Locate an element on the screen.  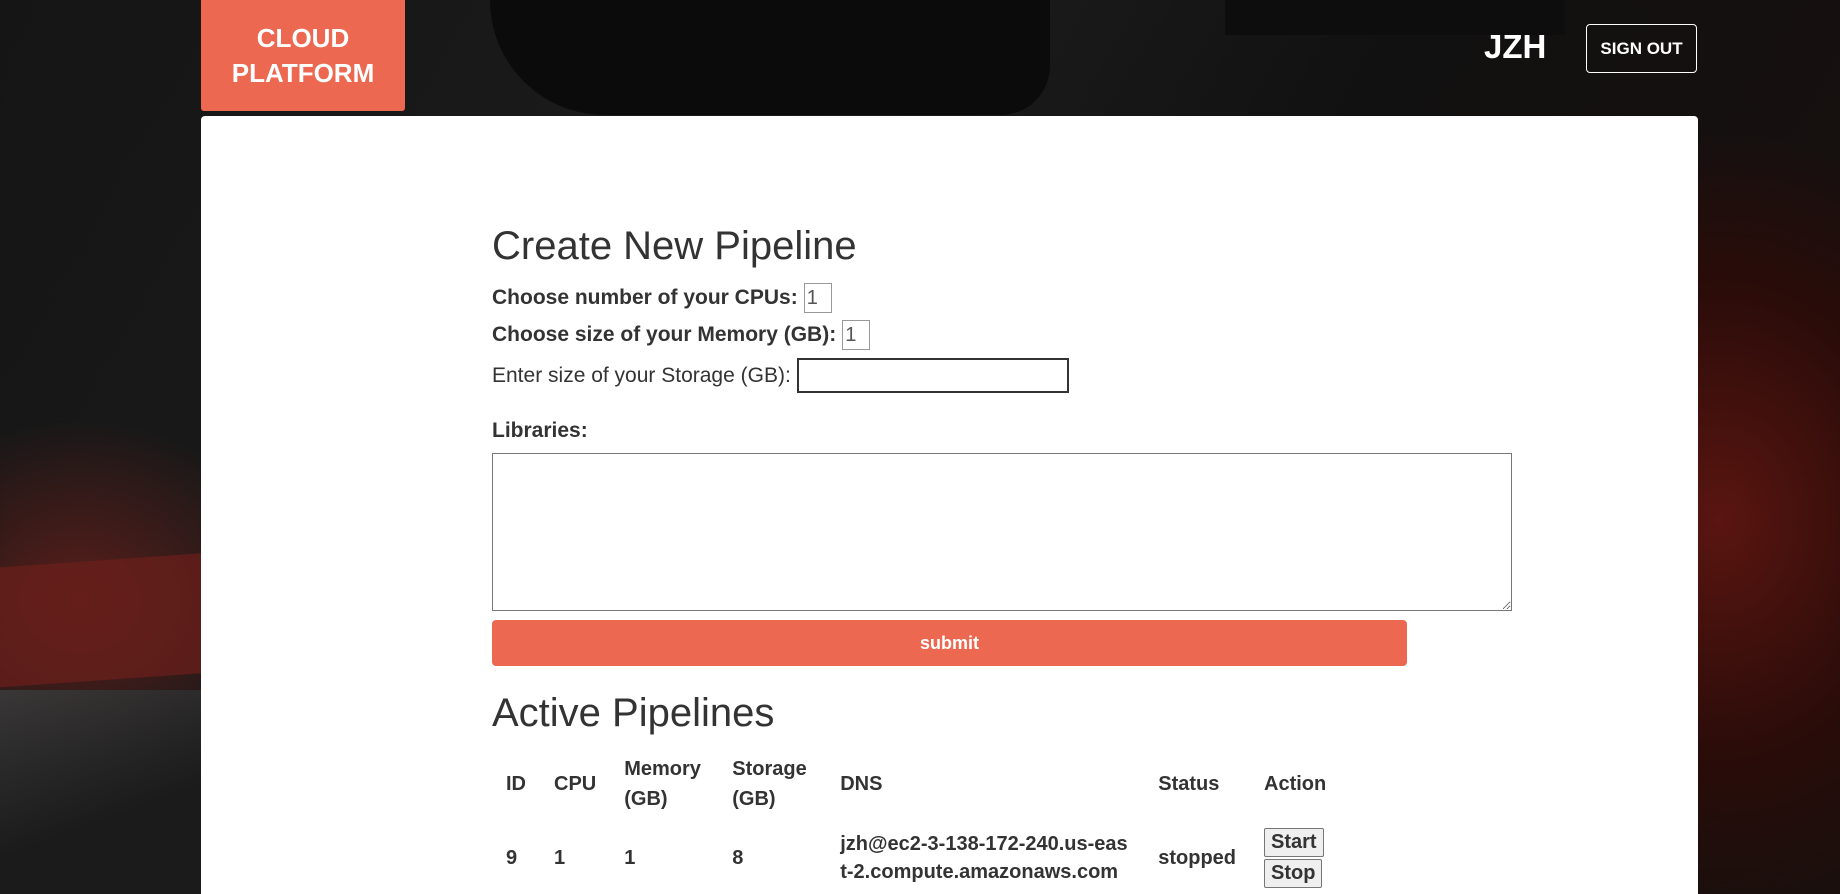
submit-button: submit is located at coordinates (949, 643).